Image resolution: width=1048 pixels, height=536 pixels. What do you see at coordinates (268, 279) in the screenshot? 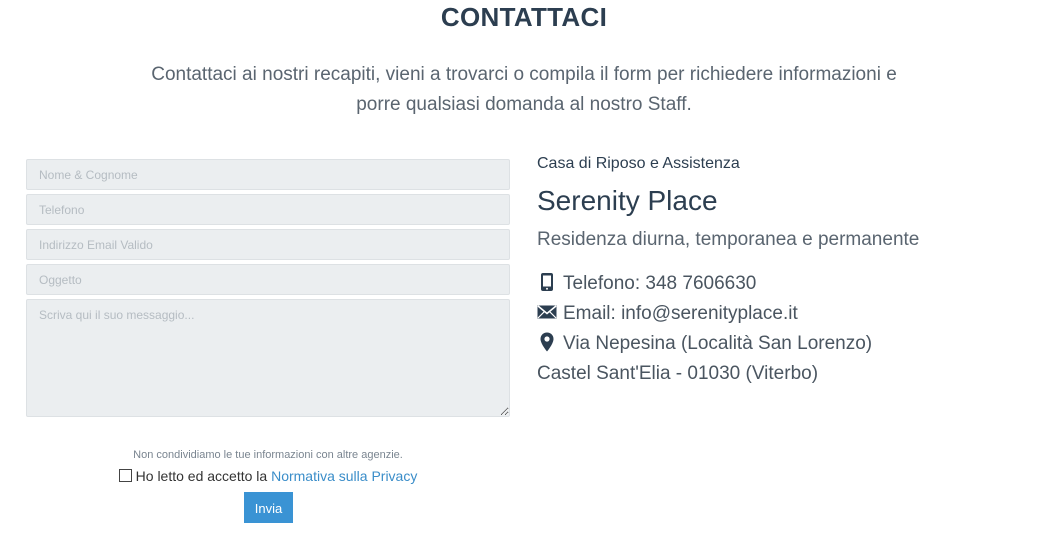
I see `subject-input` at bounding box center [268, 279].